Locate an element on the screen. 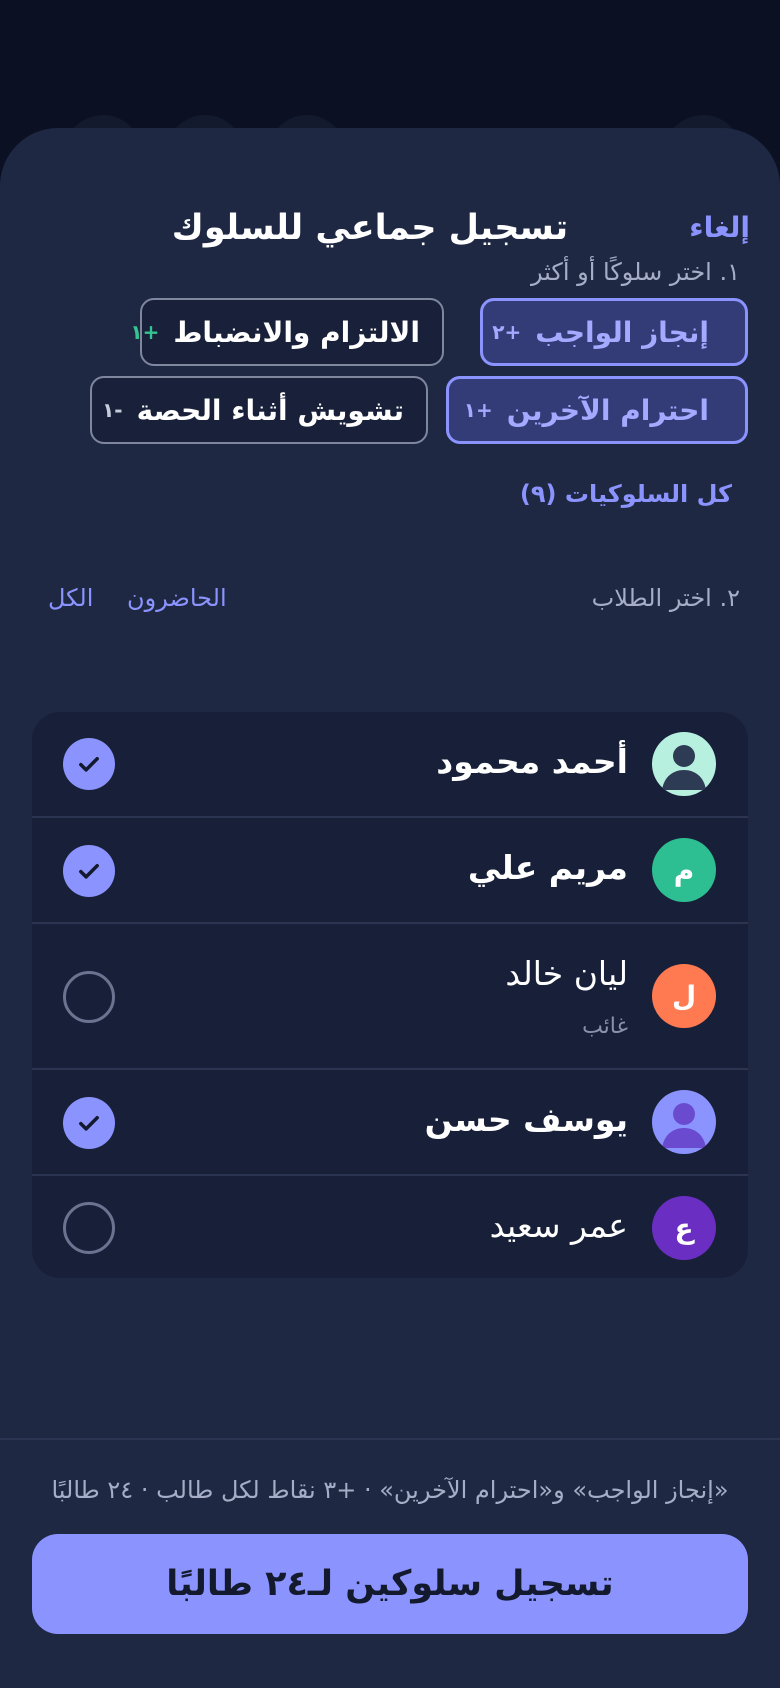  chip-label: الالتزام والانضباط is located at coordinates (296, 332).